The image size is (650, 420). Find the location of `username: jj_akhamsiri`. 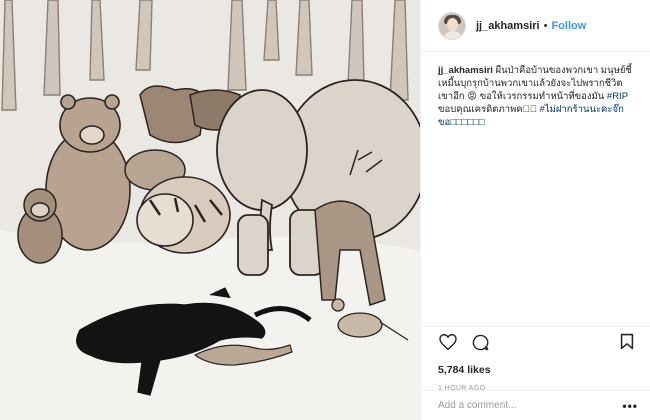

username: jj_akhamsiri is located at coordinates (508, 26).